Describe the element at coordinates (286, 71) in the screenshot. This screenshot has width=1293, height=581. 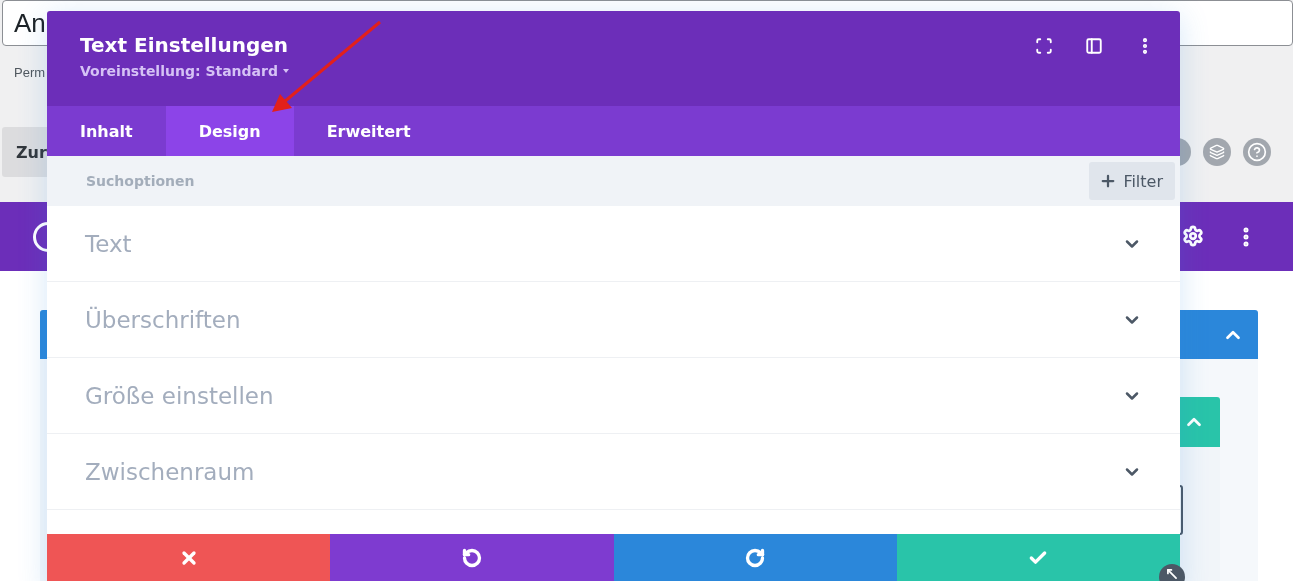
I see `caret-icon` at that location.